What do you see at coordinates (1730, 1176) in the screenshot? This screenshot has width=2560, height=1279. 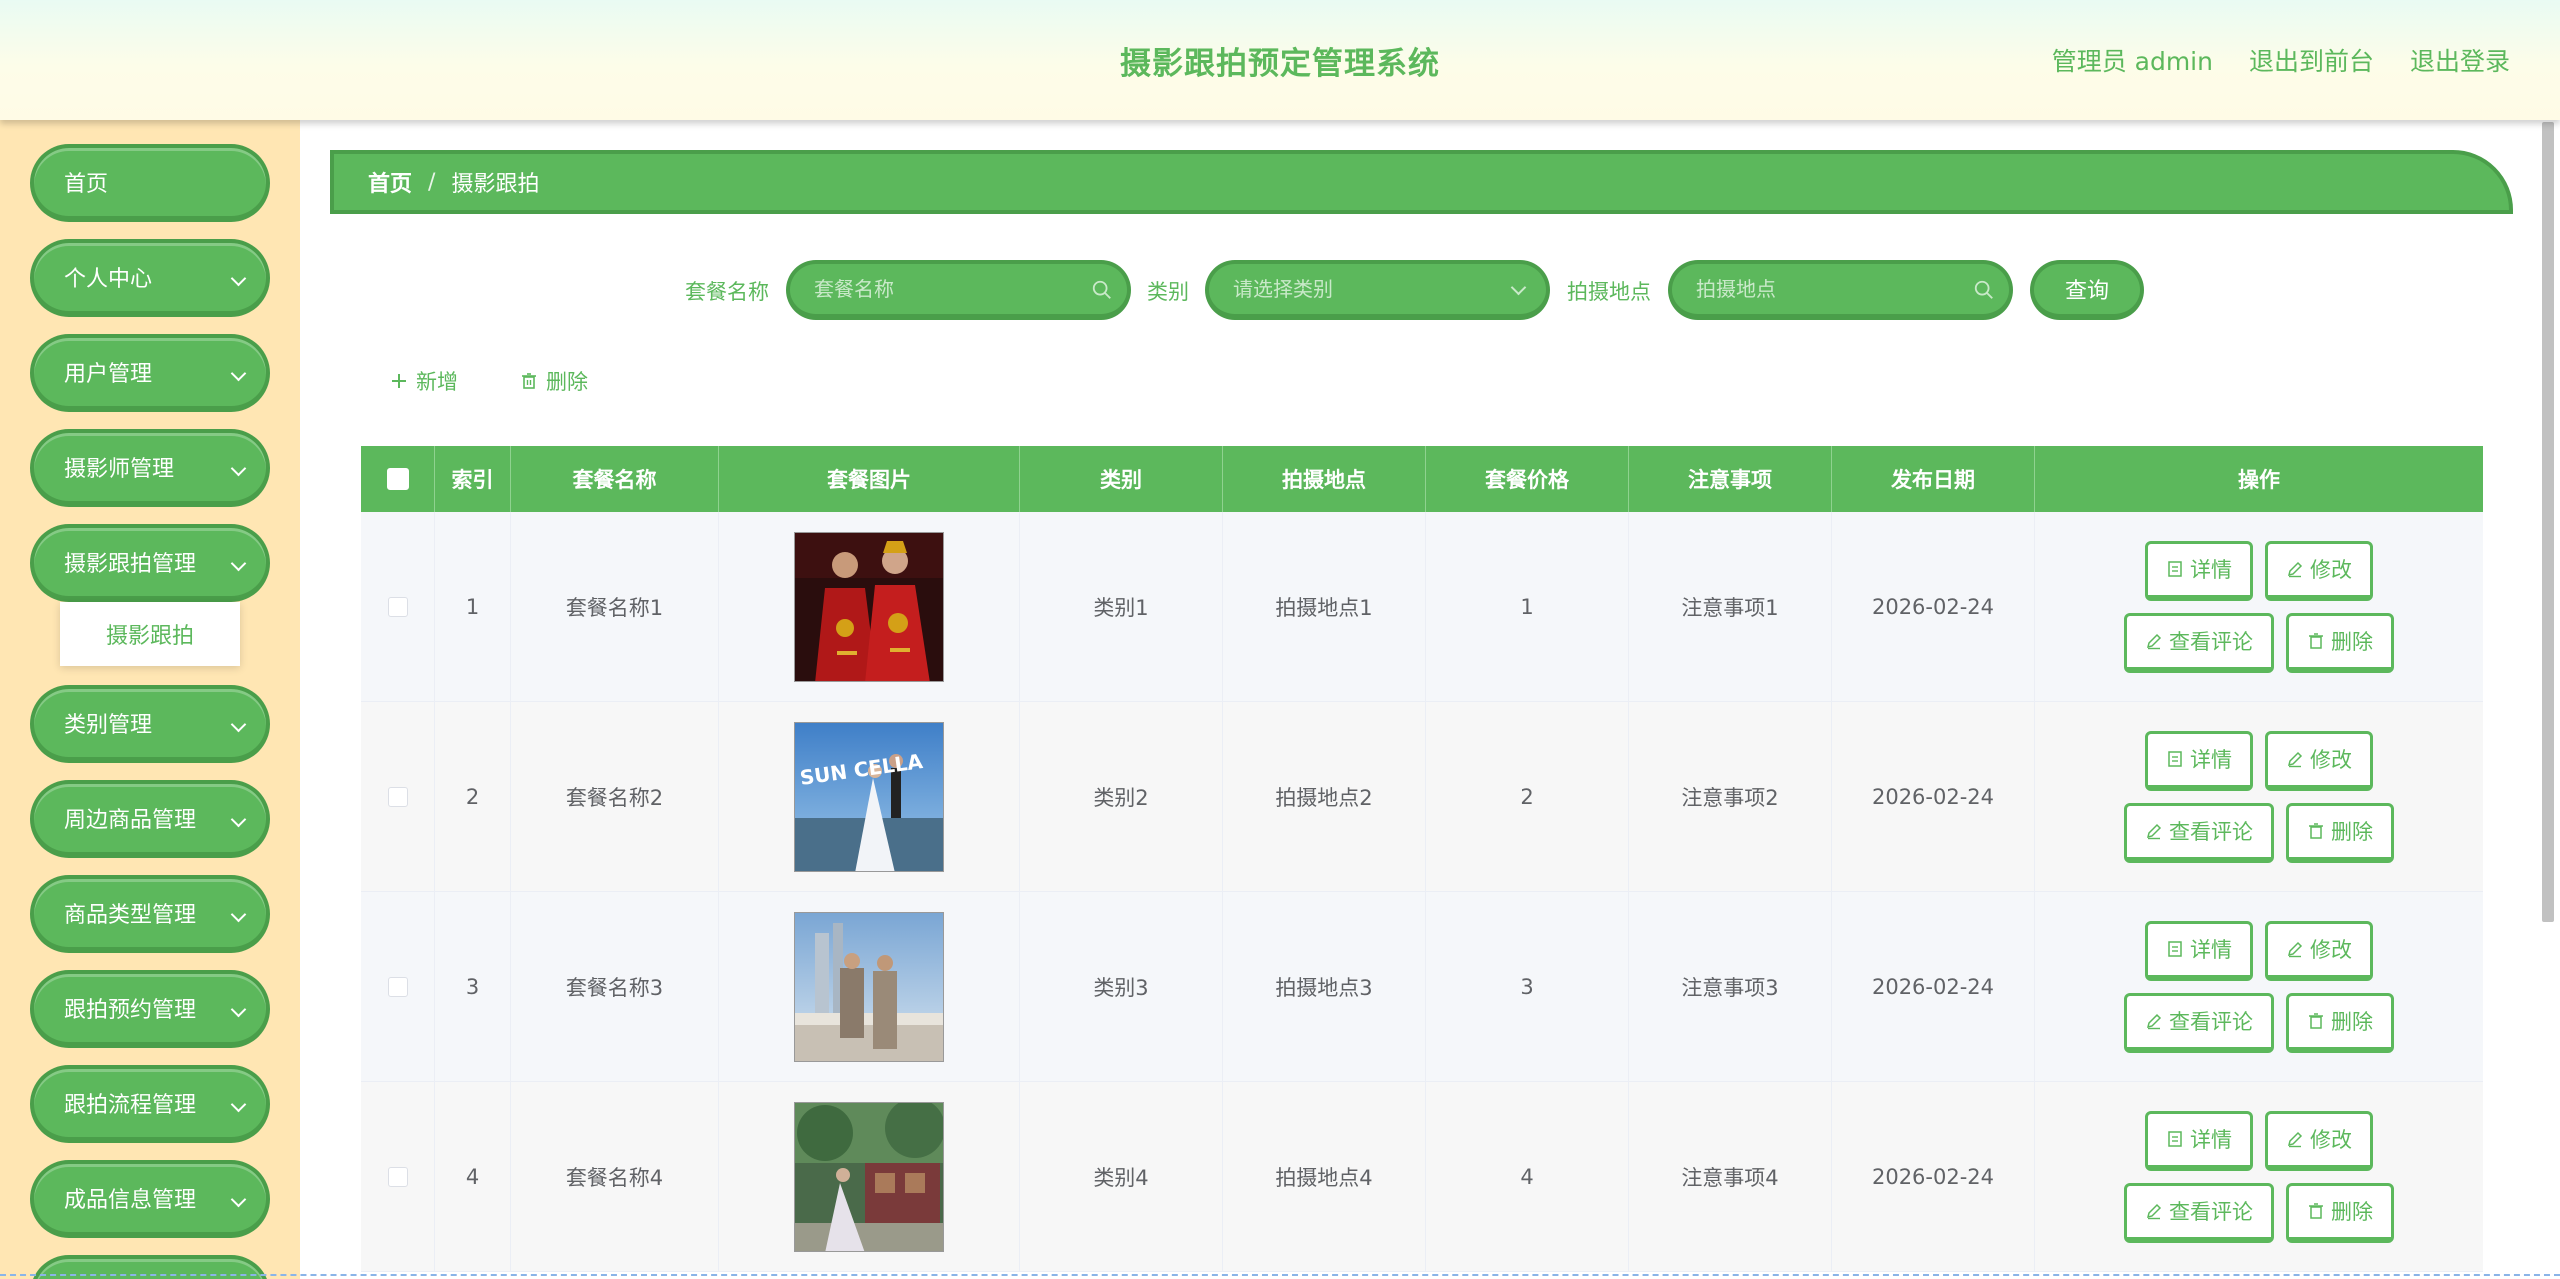 I see `cell-notes: 注意事项4` at bounding box center [1730, 1176].